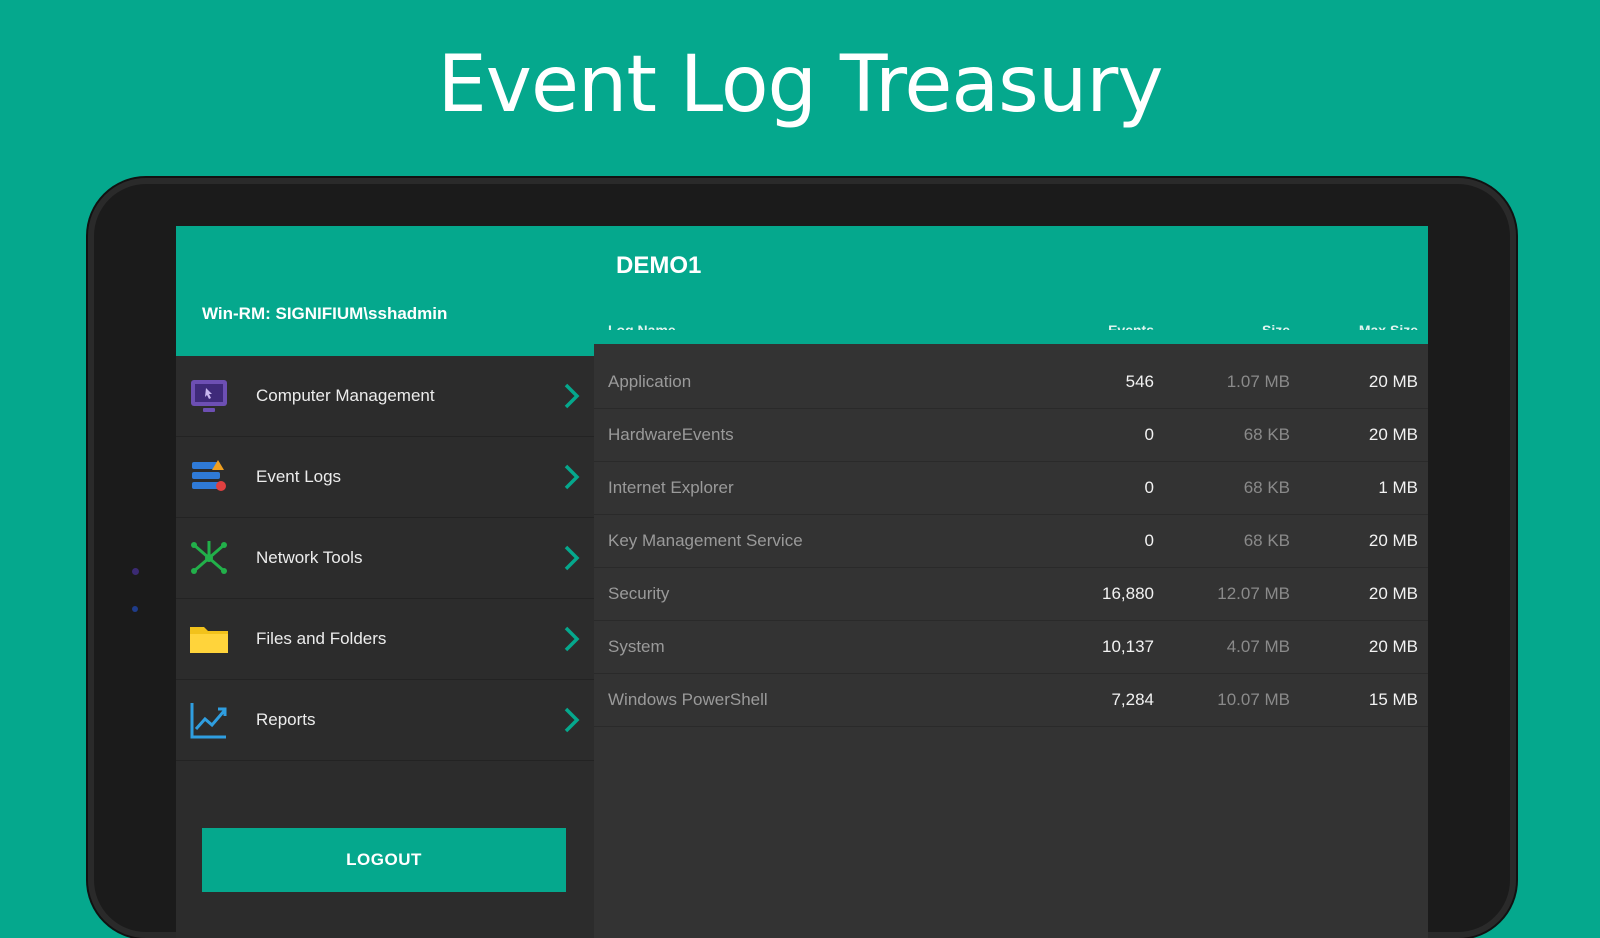 This screenshot has width=1600, height=938. I want to click on log-events: 16,880, so click(1128, 593).